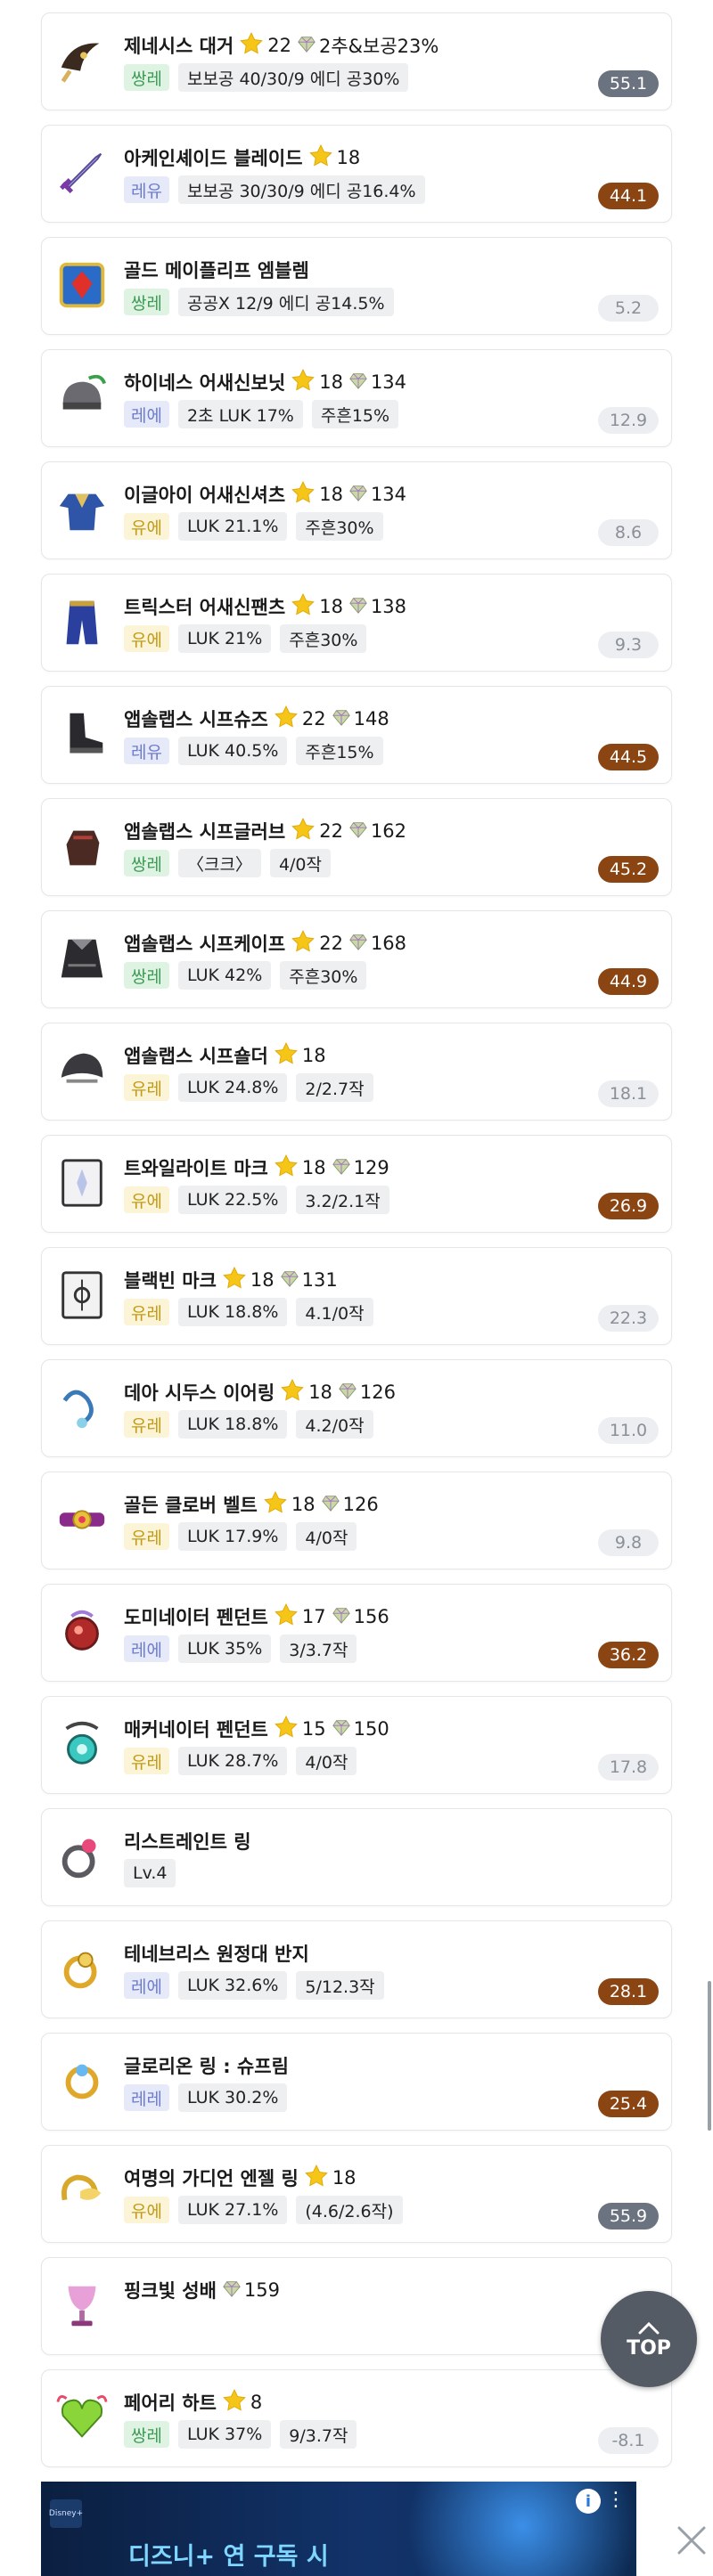 This screenshot has width=713, height=2576. I want to click on item-tags: 유레 LUK 17.9% 4/0작, so click(240, 1537).